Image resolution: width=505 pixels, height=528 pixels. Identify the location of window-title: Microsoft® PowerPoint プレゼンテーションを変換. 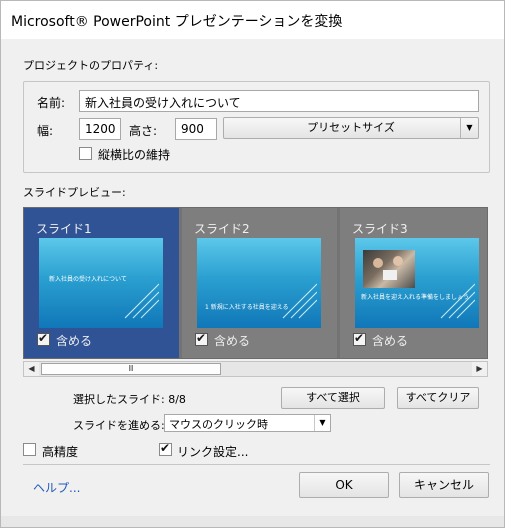
(177, 22).